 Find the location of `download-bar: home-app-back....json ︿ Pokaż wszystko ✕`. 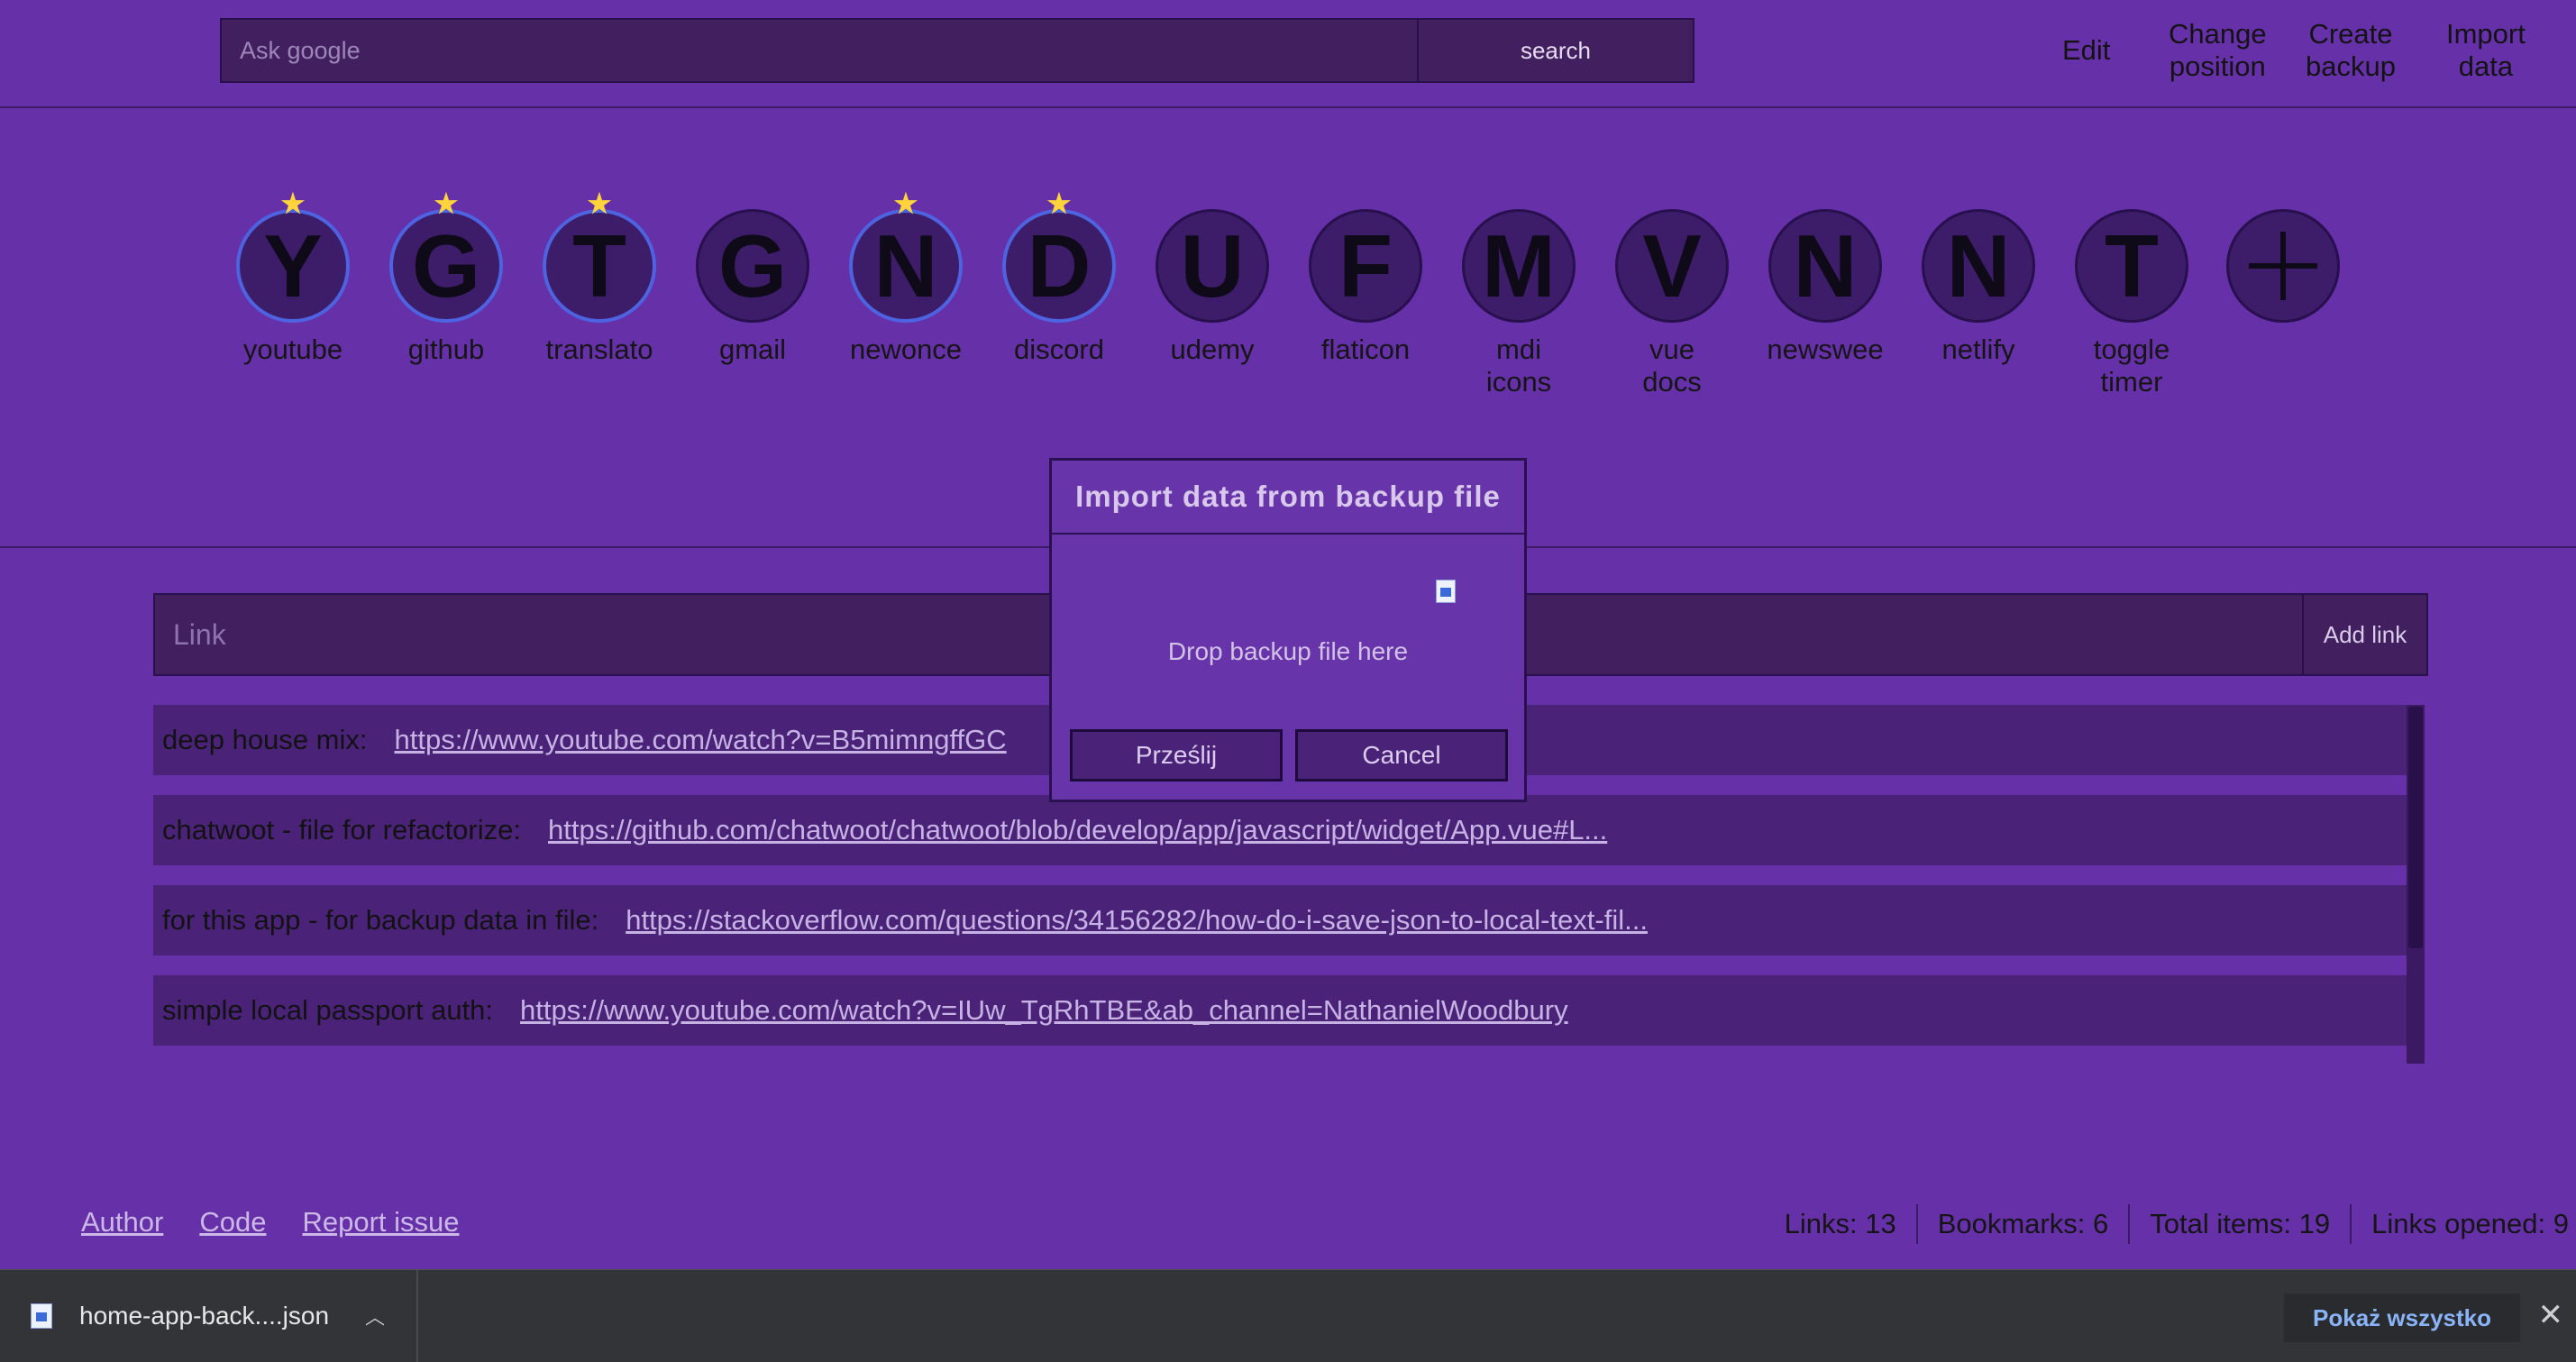

download-bar: home-app-back....json ︿ Pokaż wszystko ✕ is located at coordinates (1288, 1315).